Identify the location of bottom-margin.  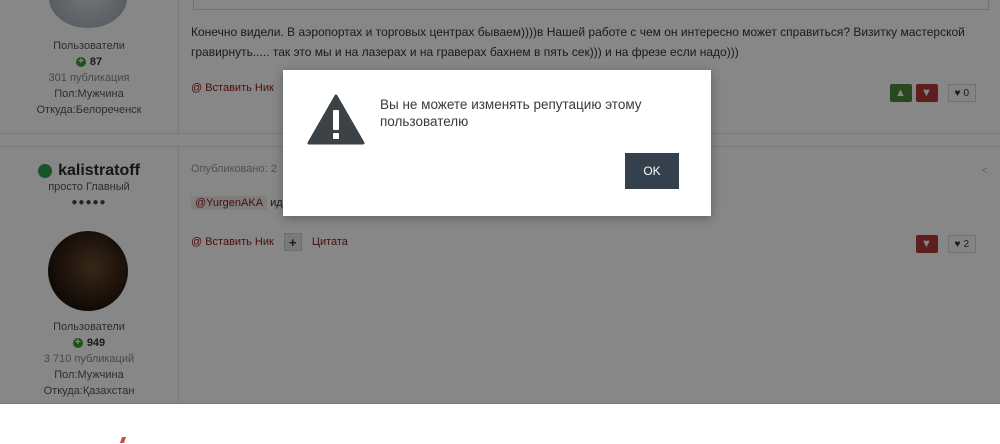
(500, 424).